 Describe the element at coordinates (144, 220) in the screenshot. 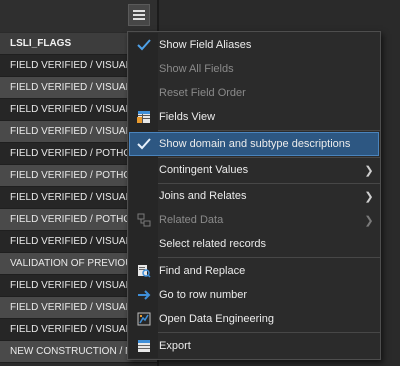

I see `related-data-icon` at that location.